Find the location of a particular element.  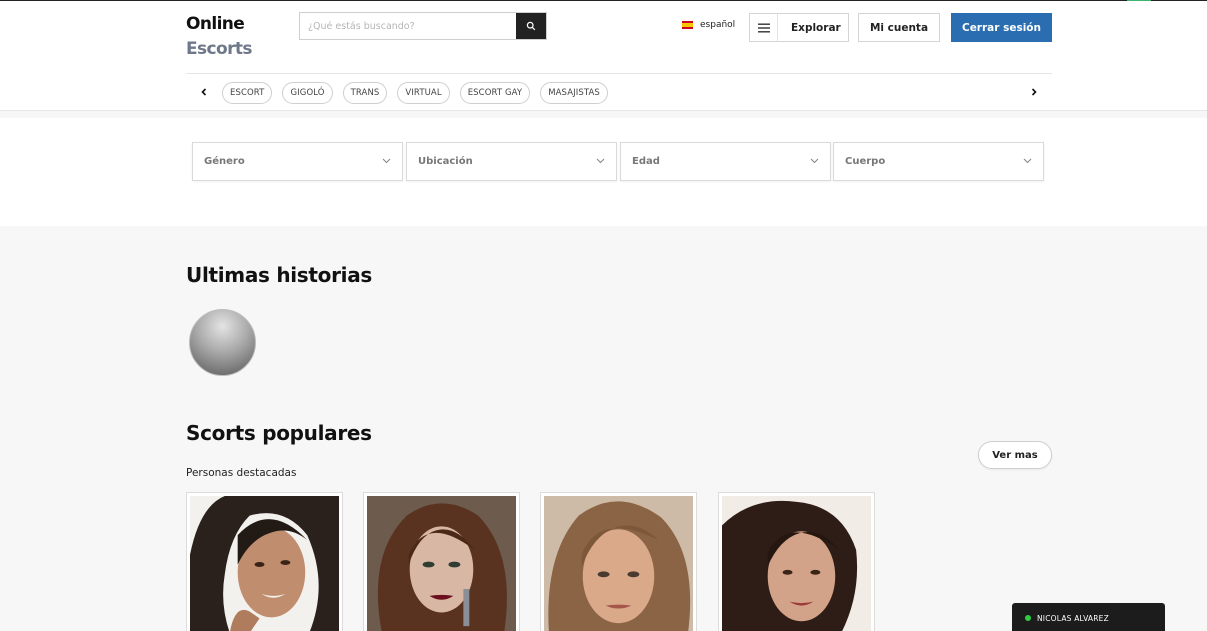

filter-label: Ubicación is located at coordinates (445, 161).